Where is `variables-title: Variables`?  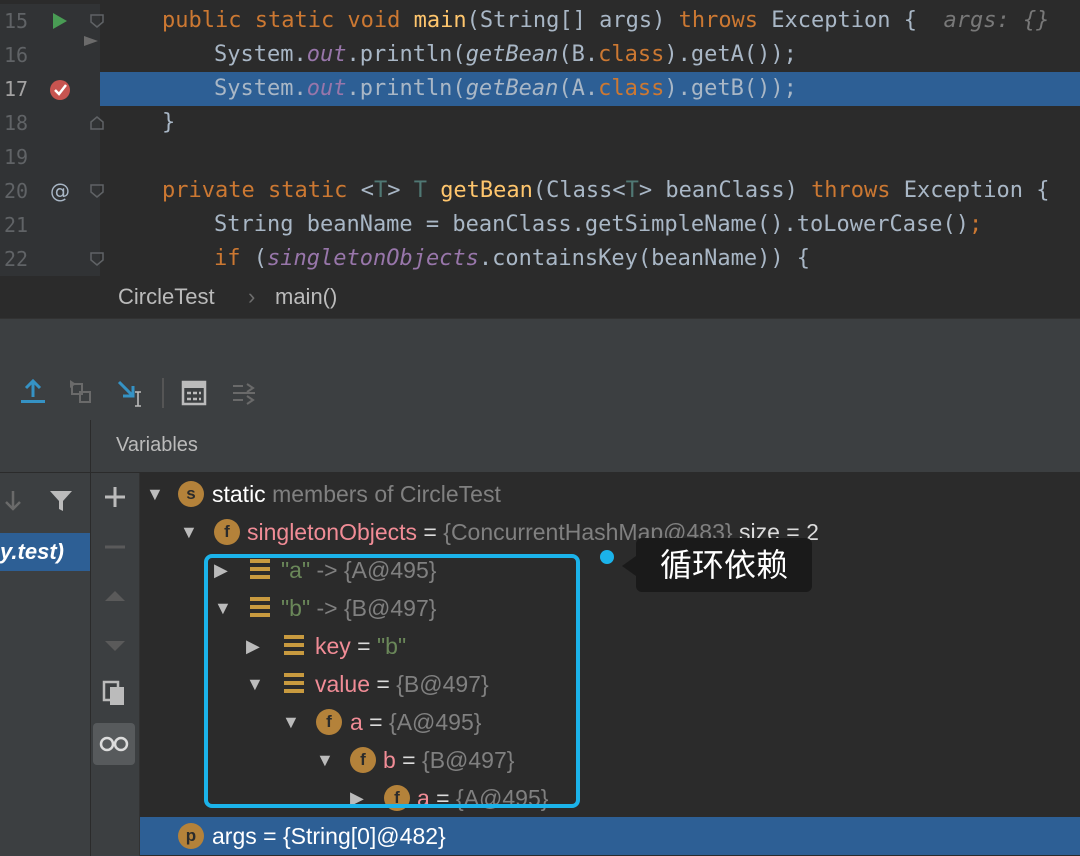
variables-title: Variables is located at coordinates (157, 445).